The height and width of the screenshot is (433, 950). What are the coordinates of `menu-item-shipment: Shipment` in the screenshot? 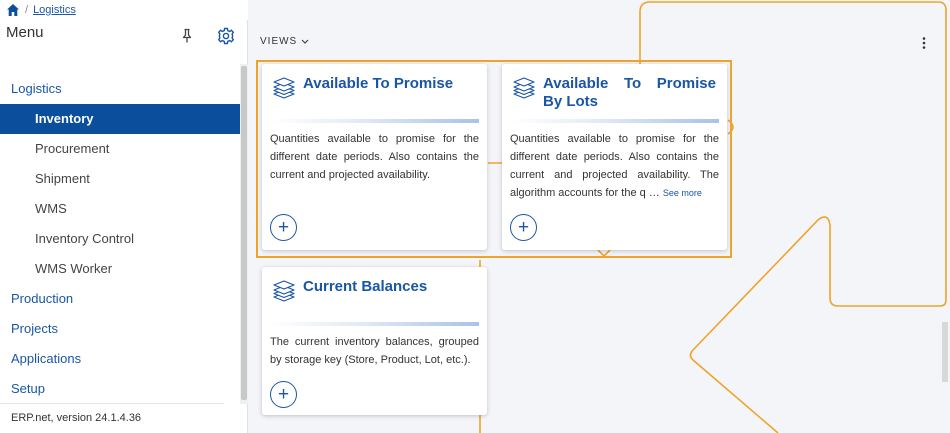 It's located at (120, 179).